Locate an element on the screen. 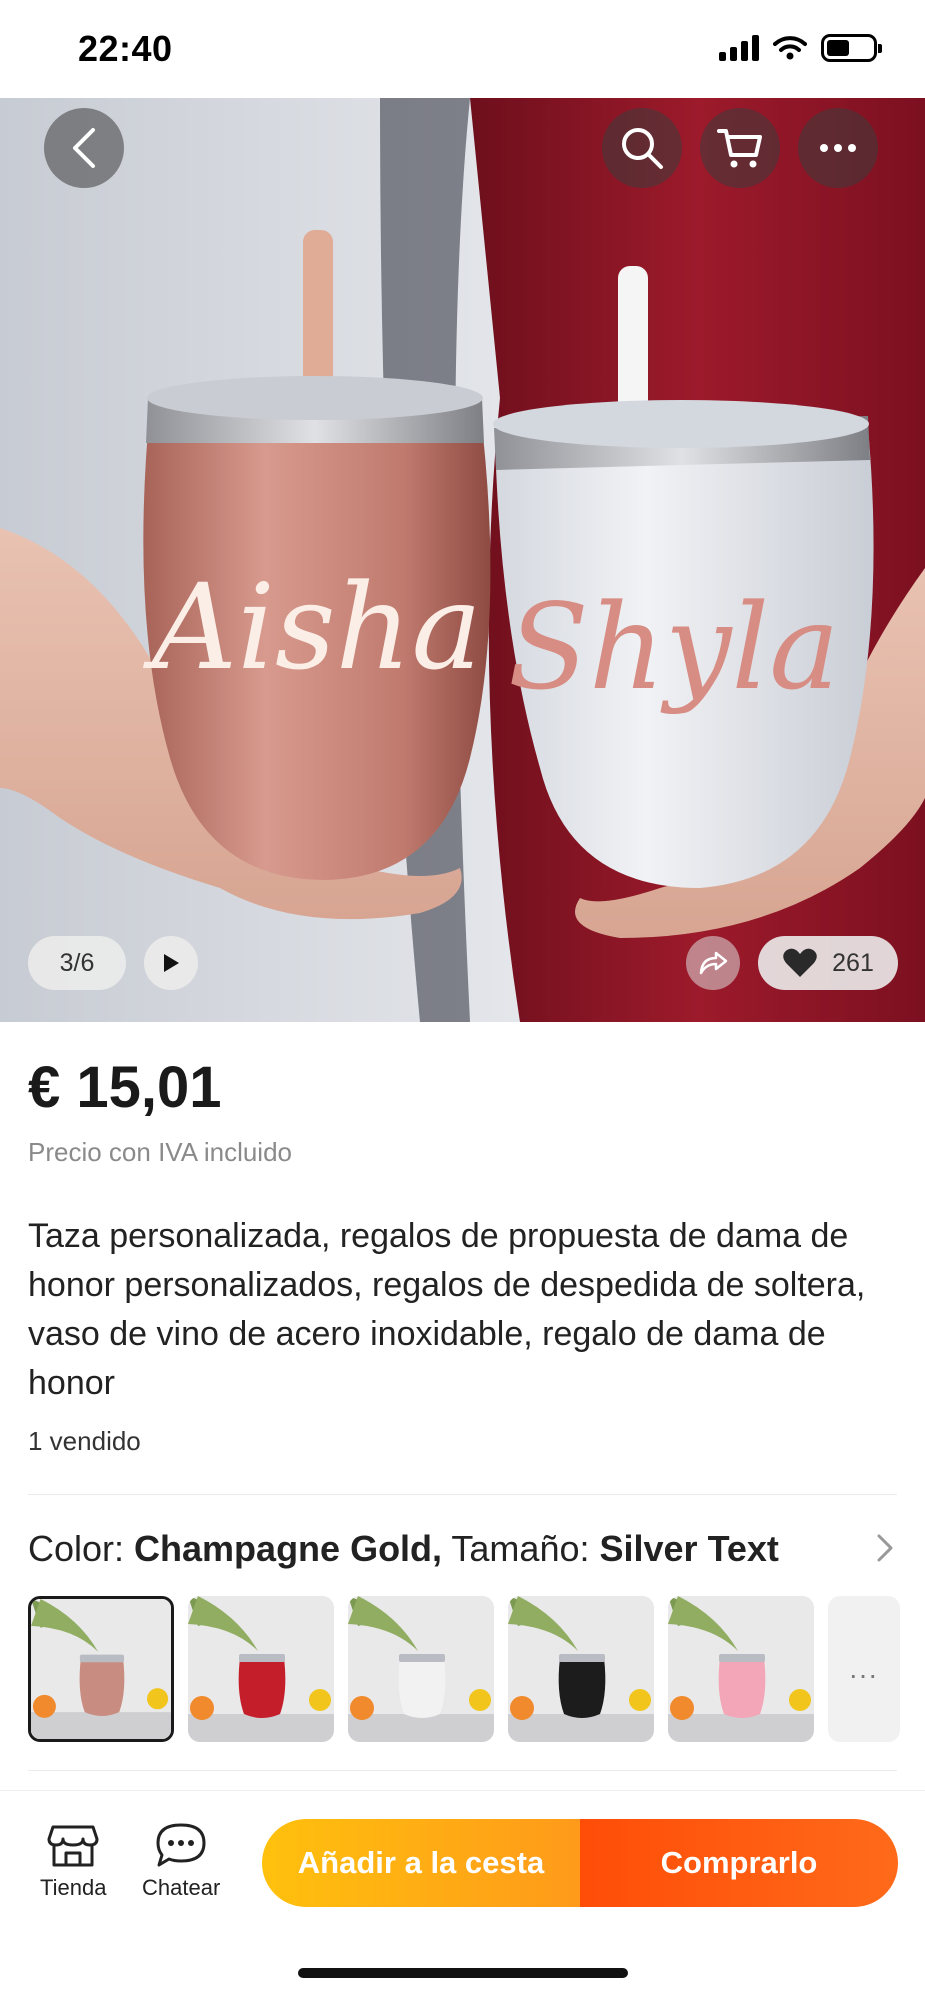 This screenshot has height=2000, width=925. size-label: Tamaño: is located at coordinates (521, 1548).